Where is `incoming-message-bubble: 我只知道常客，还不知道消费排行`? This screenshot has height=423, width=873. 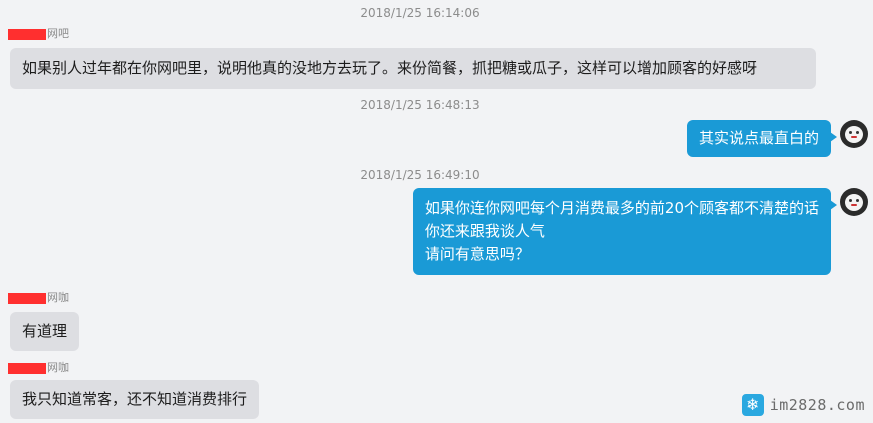 incoming-message-bubble: 我只知道常客，还不知道消费排行 is located at coordinates (135, 399).